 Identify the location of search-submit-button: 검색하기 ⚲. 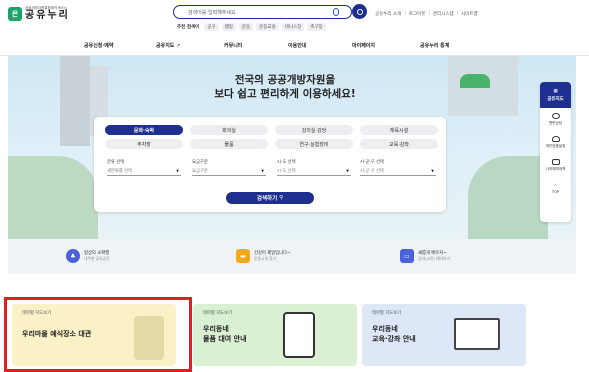
(270, 198).